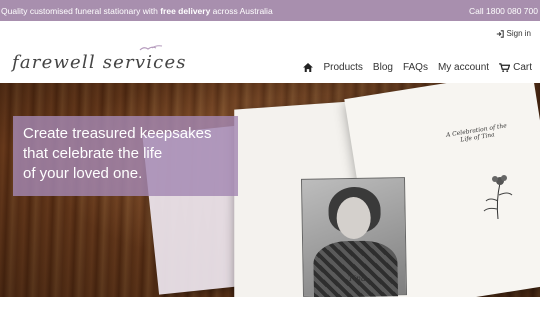 This screenshot has height=330, width=540. Describe the element at coordinates (505, 67) in the screenshot. I see `cart-icon` at that location.